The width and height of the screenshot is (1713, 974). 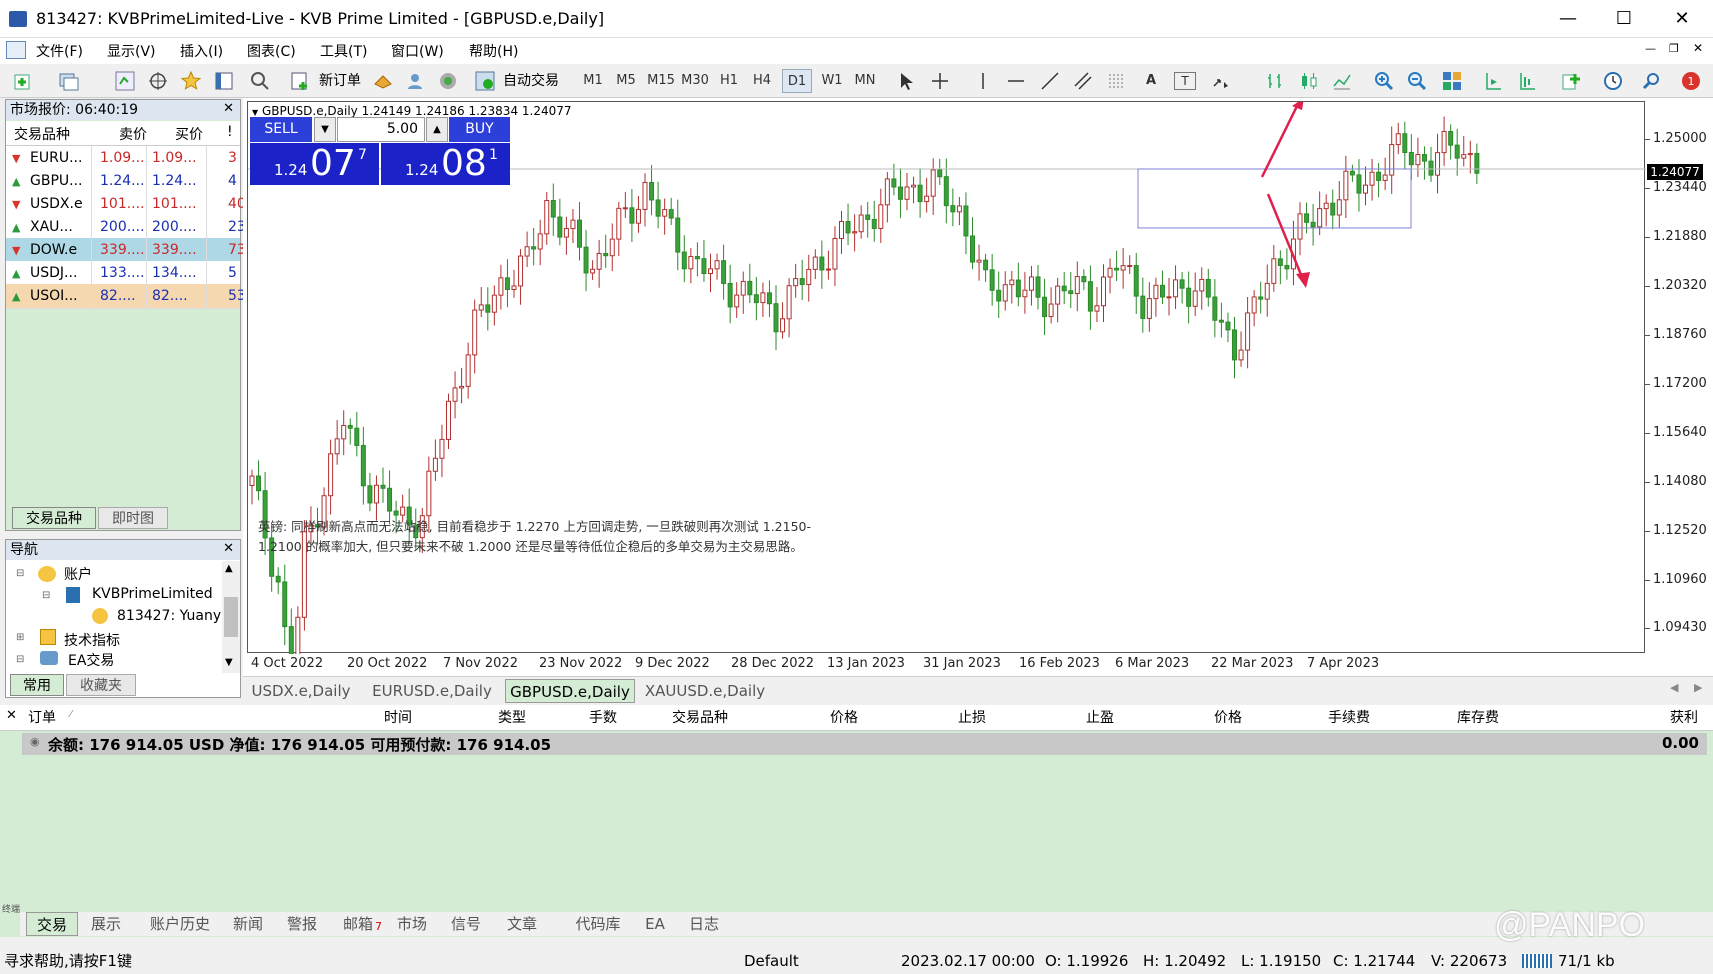 I want to click on lot-size-input: 5.00, so click(x=381, y=129).